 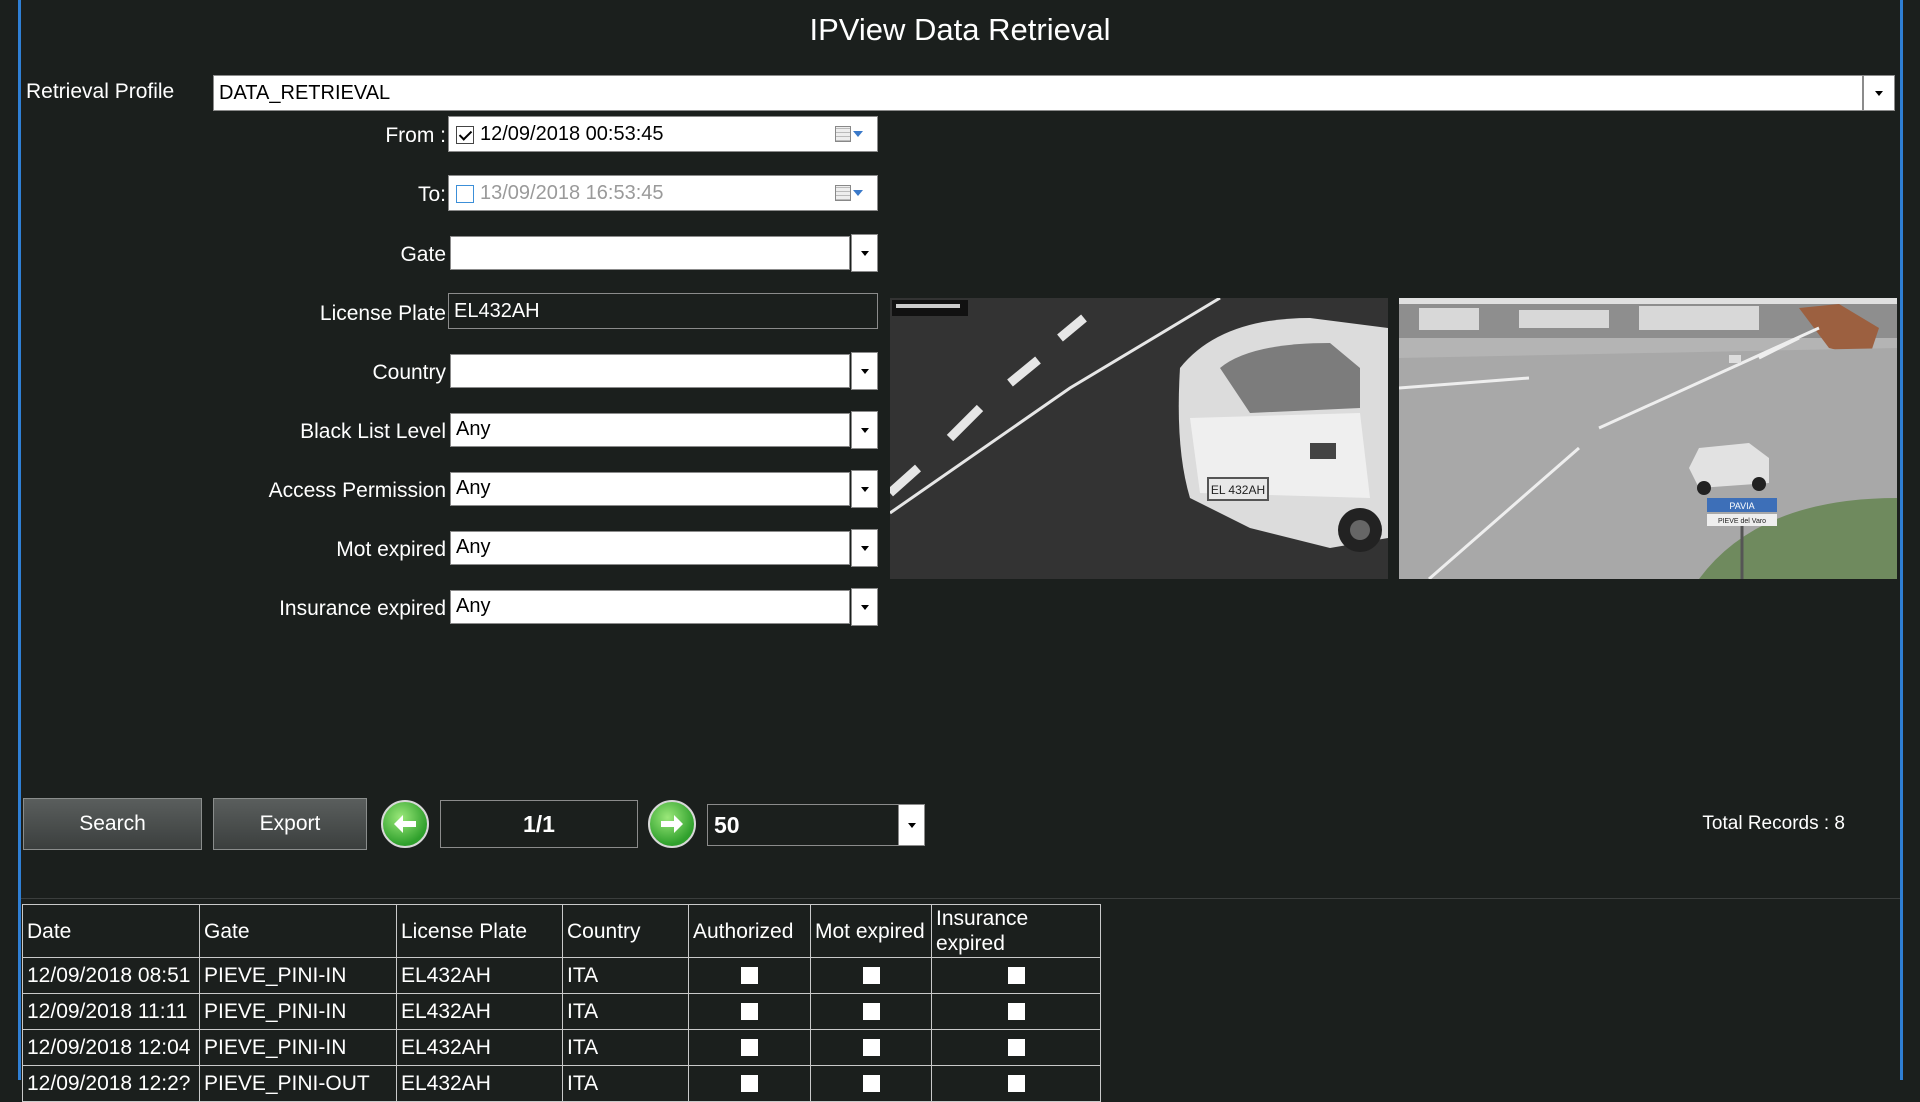 I want to click on country-dropdown-button, so click(x=864, y=371).